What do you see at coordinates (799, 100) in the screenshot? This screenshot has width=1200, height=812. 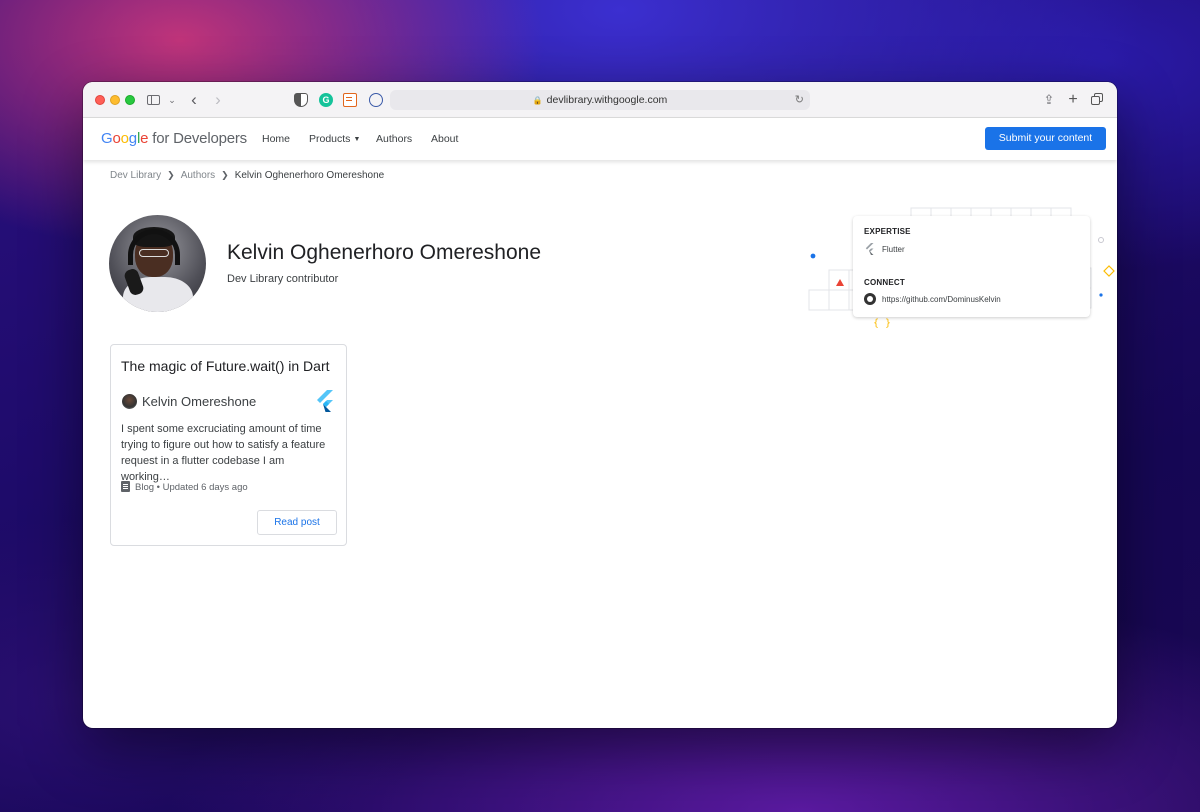 I see `reload-icon: ↻` at bounding box center [799, 100].